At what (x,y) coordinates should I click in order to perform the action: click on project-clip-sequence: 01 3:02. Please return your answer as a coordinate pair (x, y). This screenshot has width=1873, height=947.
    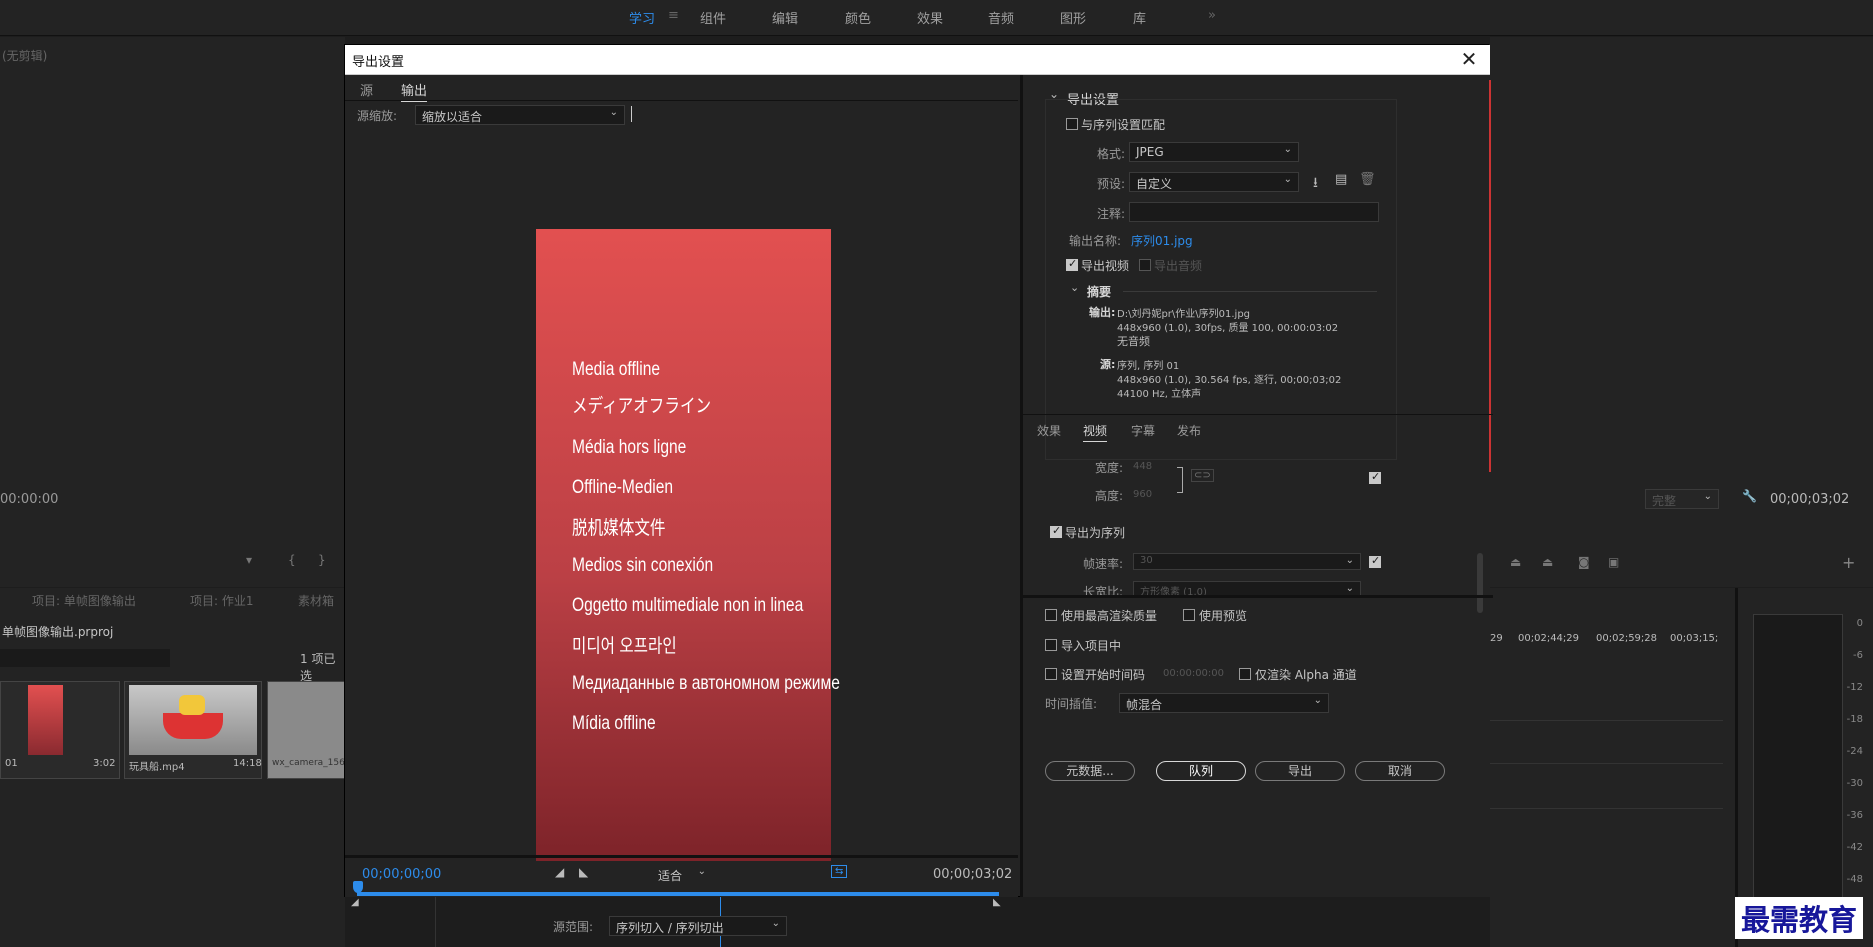
    Looking at the image, I should click on (60, 730).